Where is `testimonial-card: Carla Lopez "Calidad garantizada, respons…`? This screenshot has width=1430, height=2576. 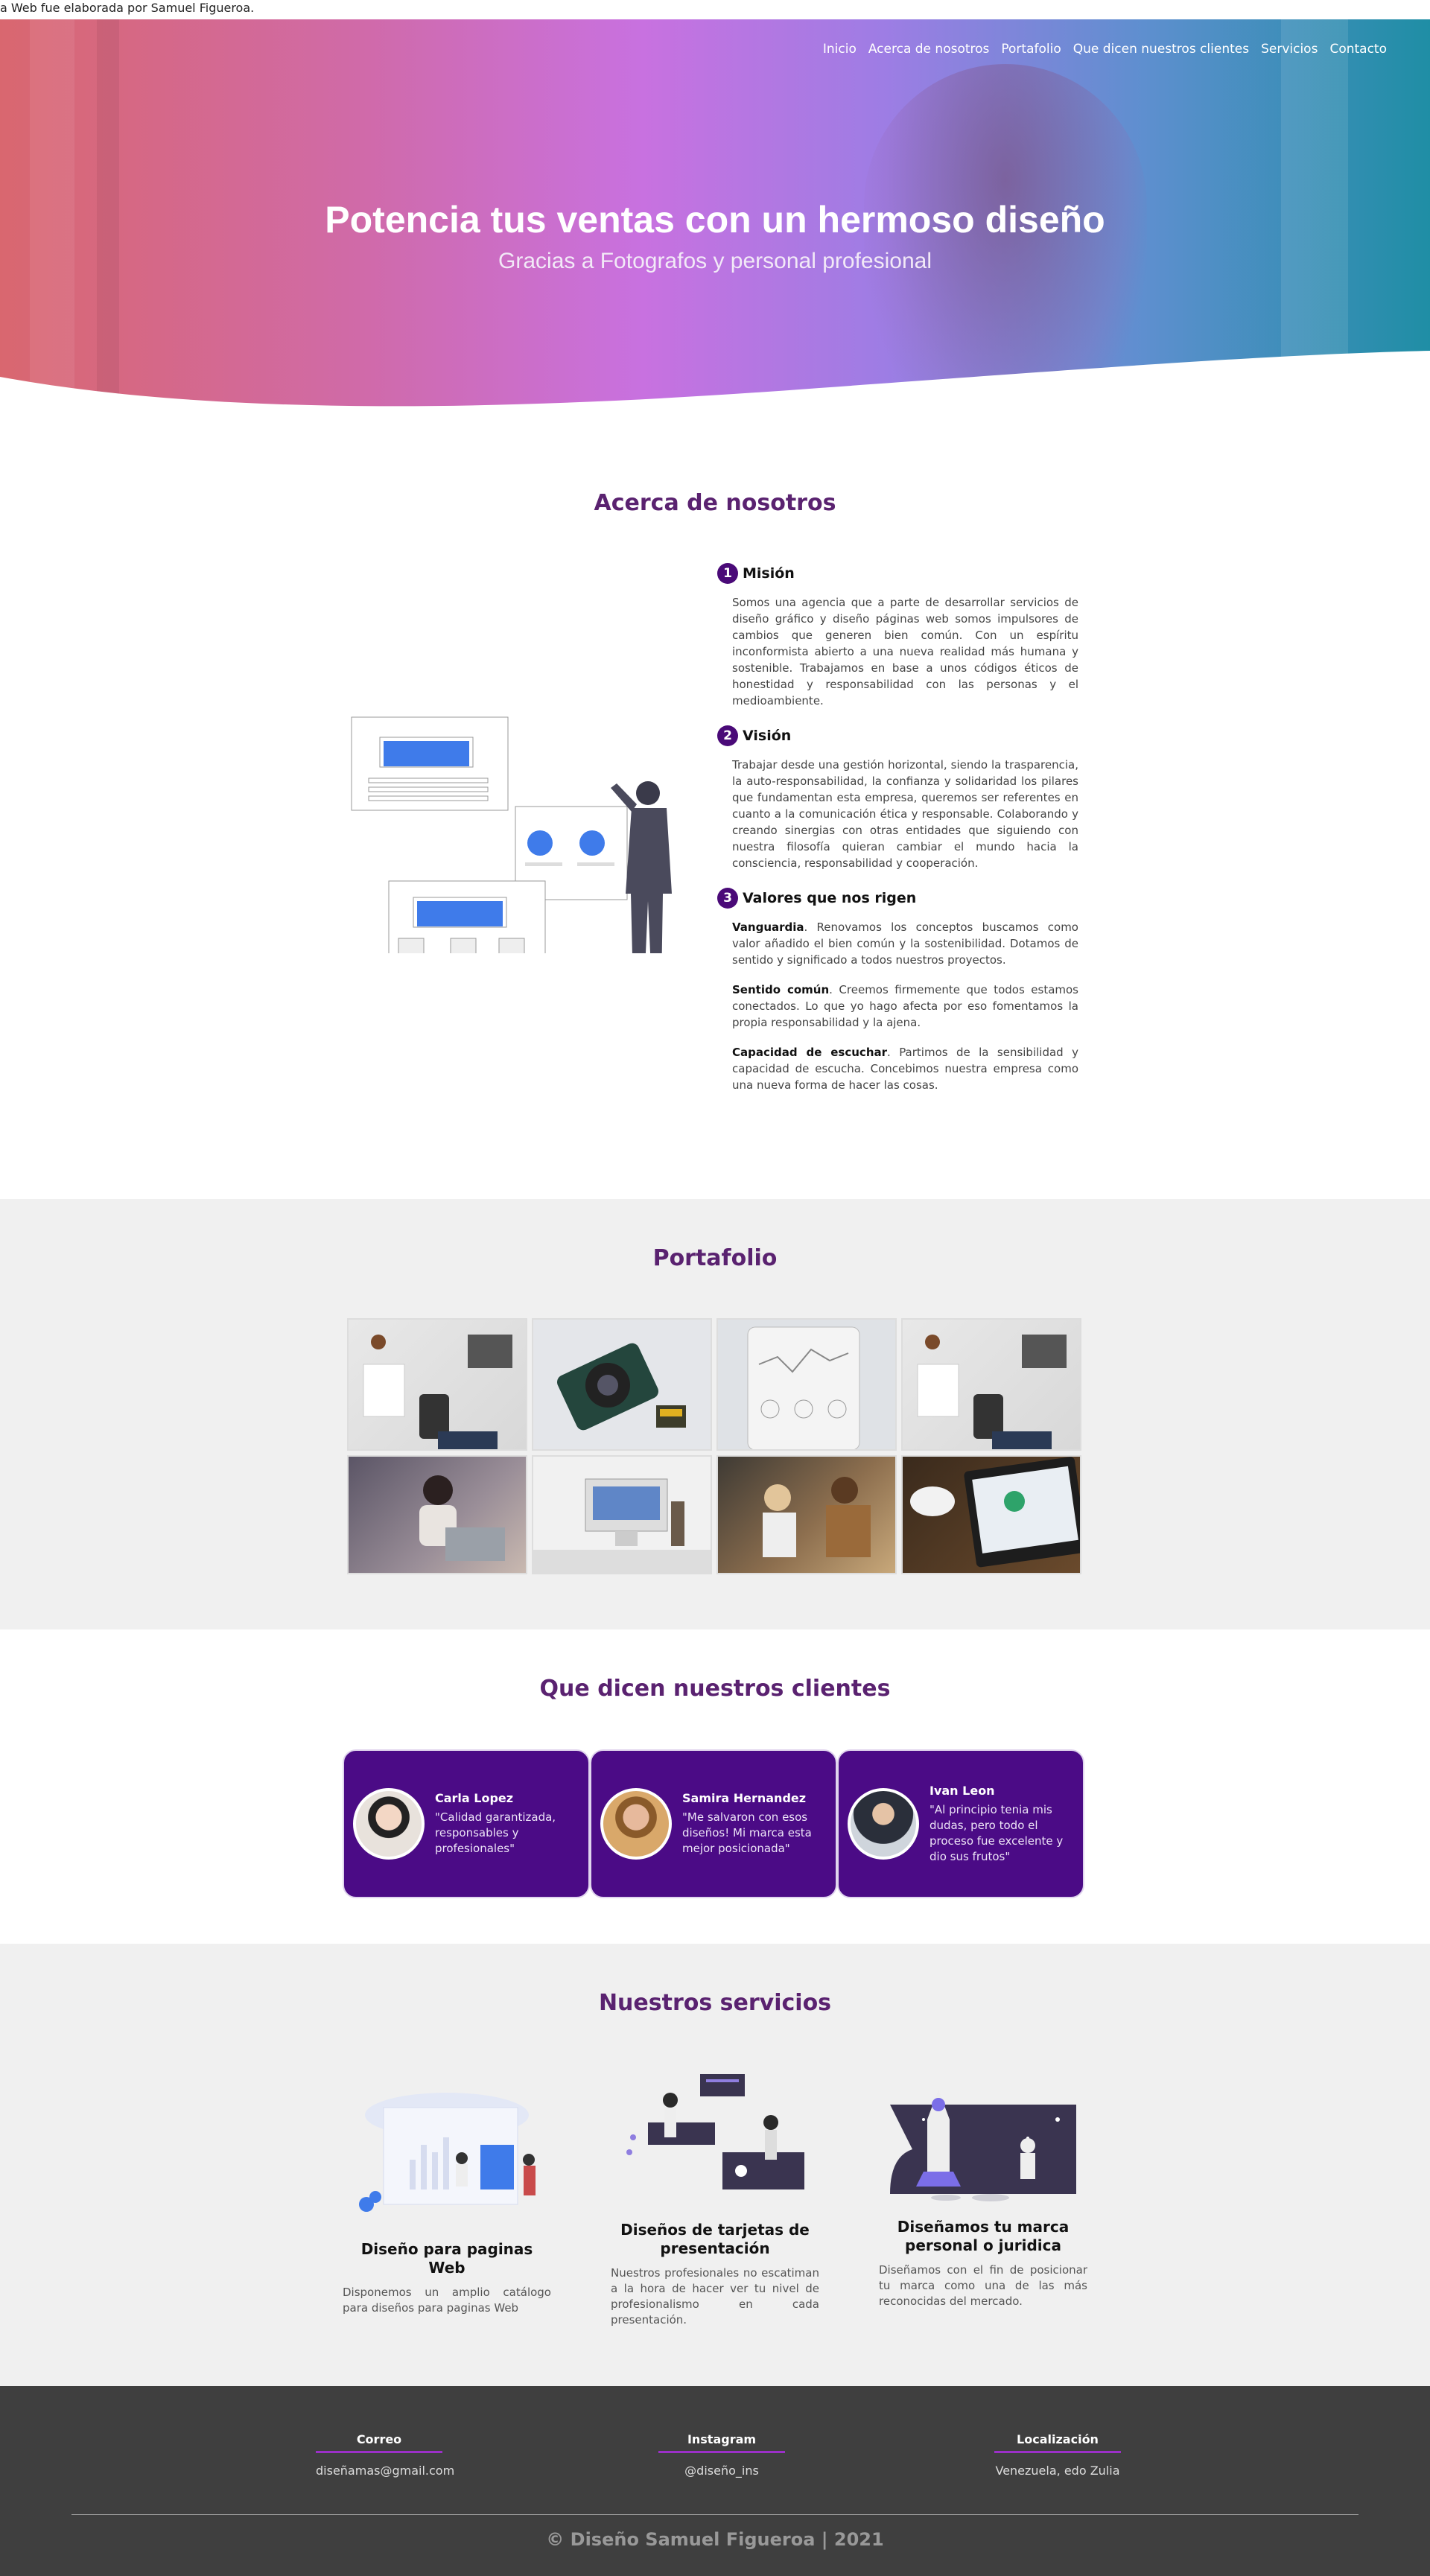
testimonial-card: Carla Lopez "Calidad garantizada, respons… is located at coordinates (466, 1823).